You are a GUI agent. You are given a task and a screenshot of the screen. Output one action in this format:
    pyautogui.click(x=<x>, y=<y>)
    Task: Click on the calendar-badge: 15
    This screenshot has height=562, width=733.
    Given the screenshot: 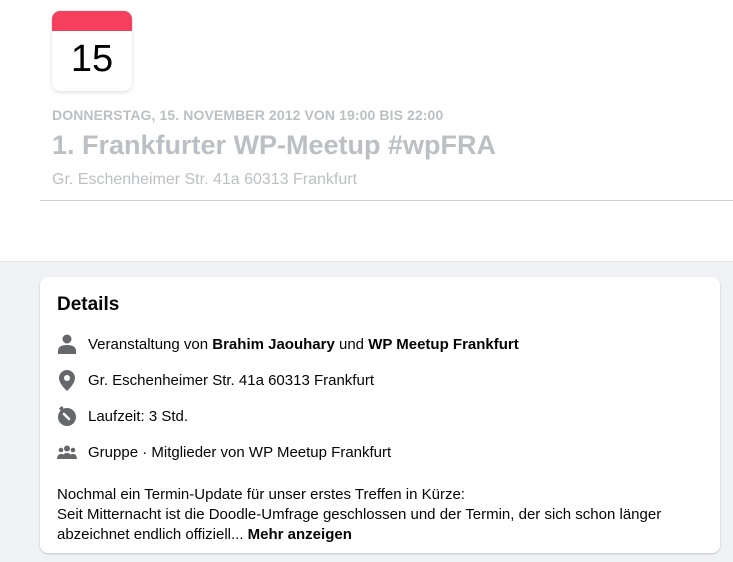 What is the action you would take?
    pyautogui.click(x=92, y=51)
    